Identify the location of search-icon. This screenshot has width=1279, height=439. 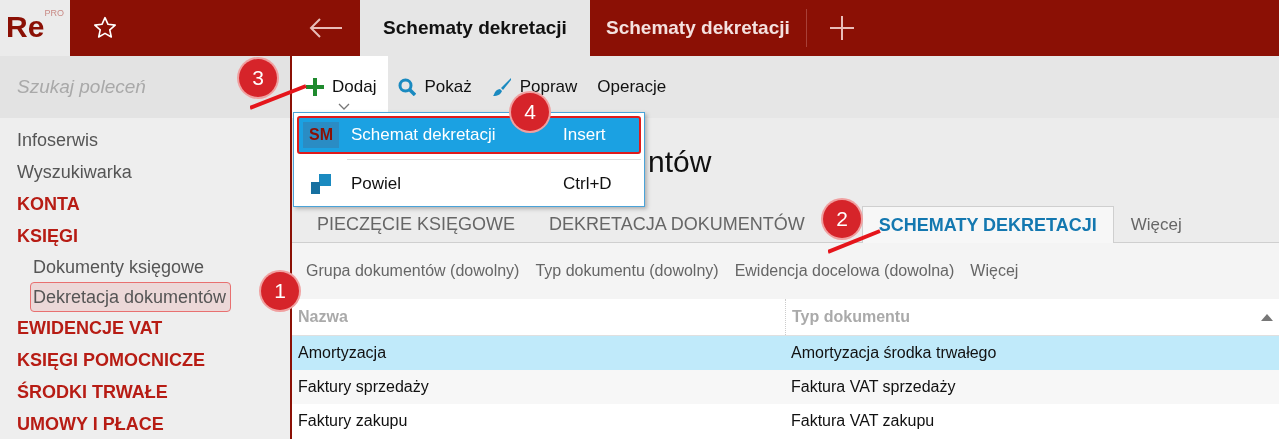
(407, 87).